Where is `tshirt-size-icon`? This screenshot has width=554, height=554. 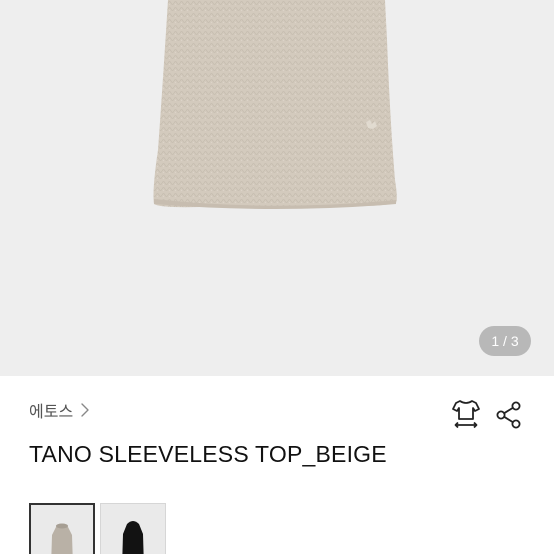 tshirt-size-icon is located at coordinates (466, 414).